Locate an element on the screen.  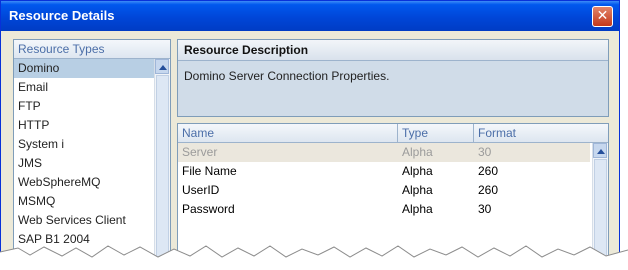
close-icon: ✕ is located at coordinates (602, 16).